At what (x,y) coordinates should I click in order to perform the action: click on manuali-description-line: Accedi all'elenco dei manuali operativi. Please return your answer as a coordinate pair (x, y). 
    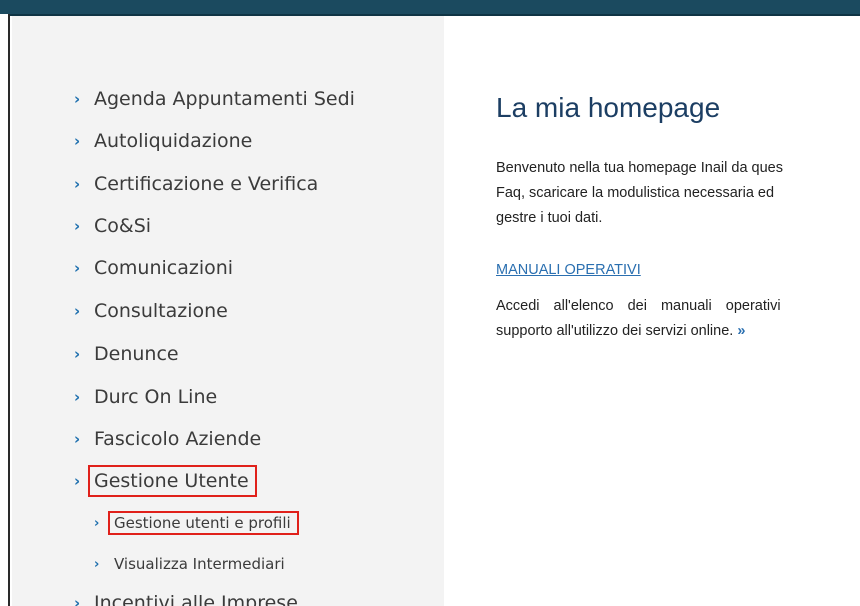
    Looking at the image, I should click on (638, 306).